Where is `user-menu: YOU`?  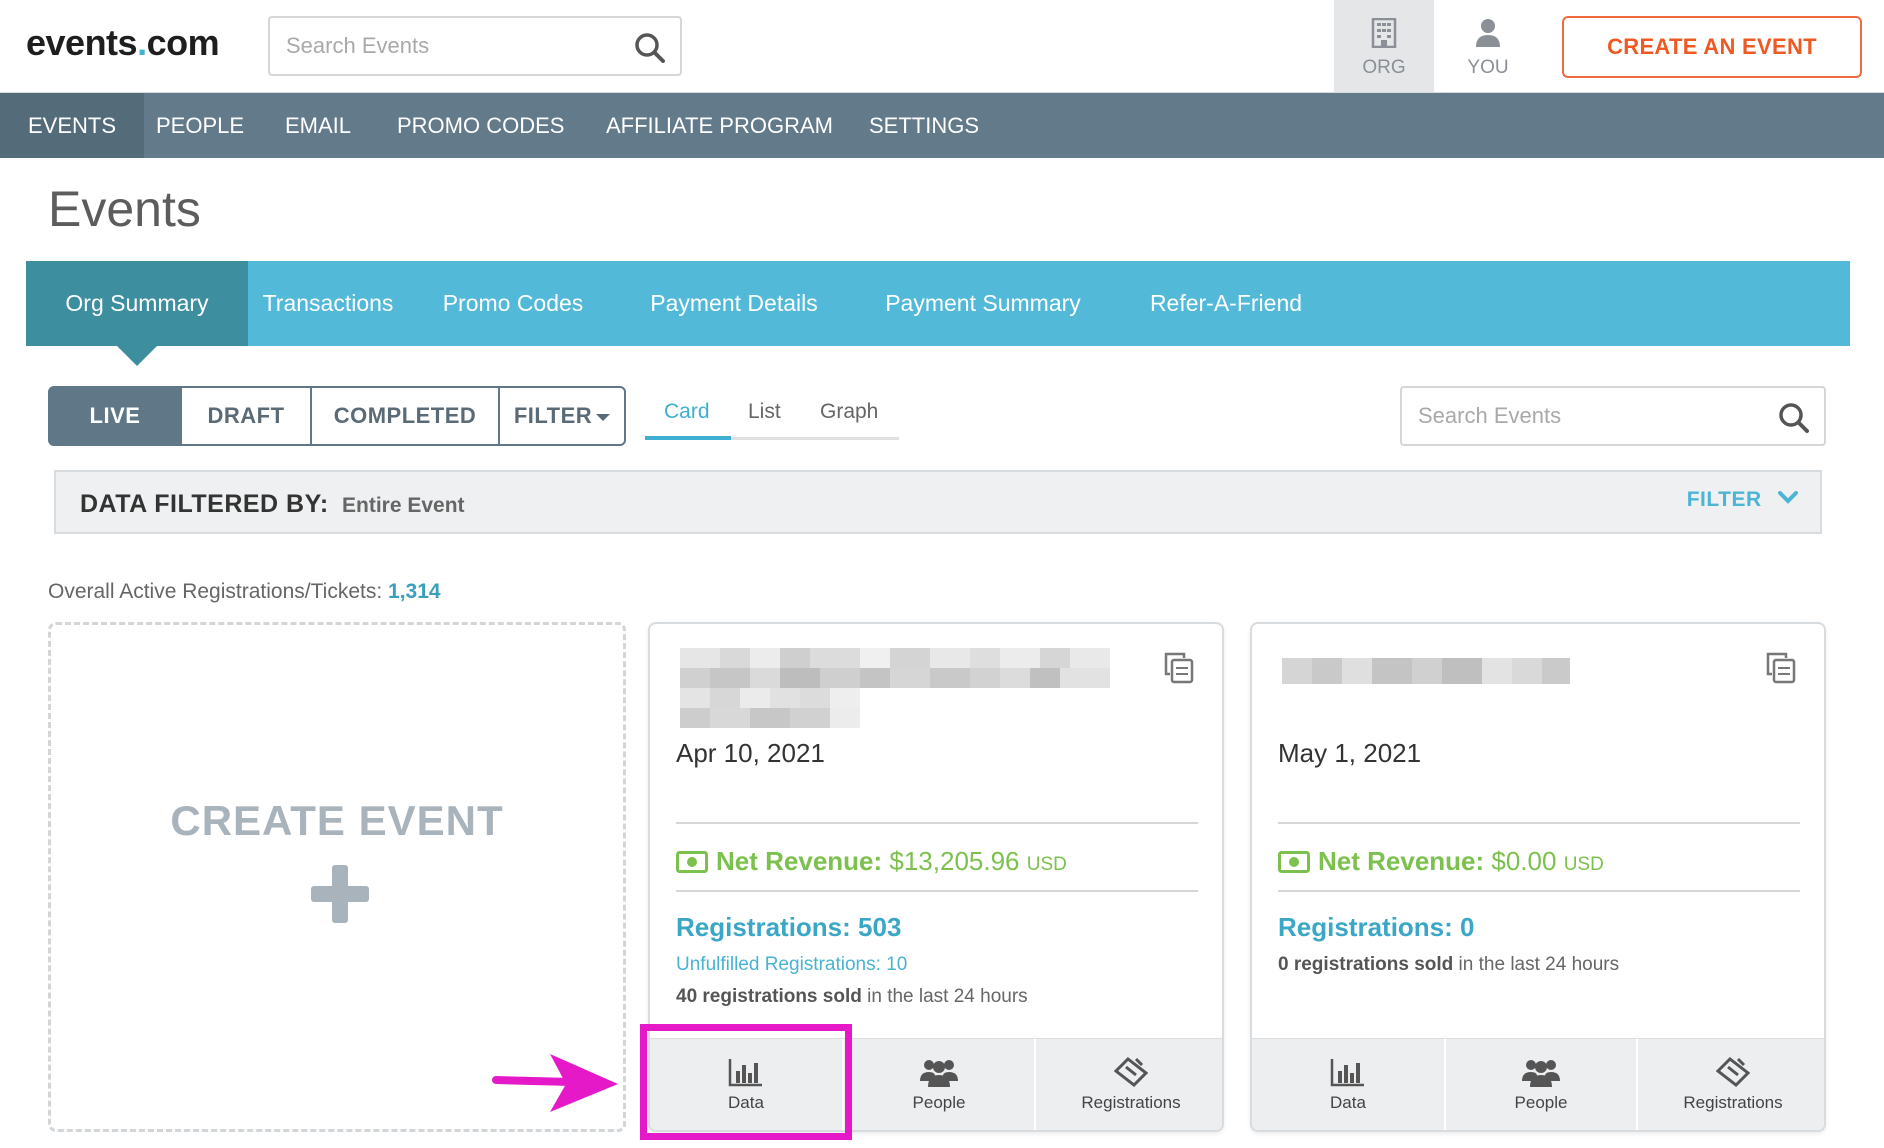
user-menu: YOU is located at coordinates (1488, 46).